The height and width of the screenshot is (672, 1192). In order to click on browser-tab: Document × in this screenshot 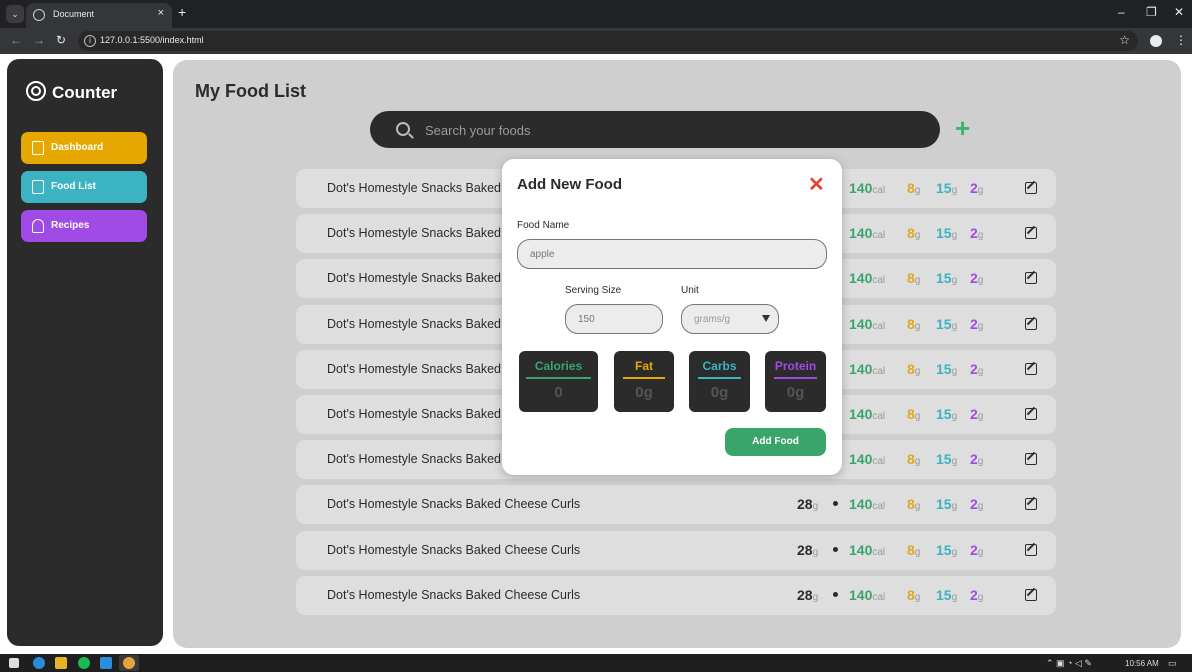, I will do `click(99, 15)`.